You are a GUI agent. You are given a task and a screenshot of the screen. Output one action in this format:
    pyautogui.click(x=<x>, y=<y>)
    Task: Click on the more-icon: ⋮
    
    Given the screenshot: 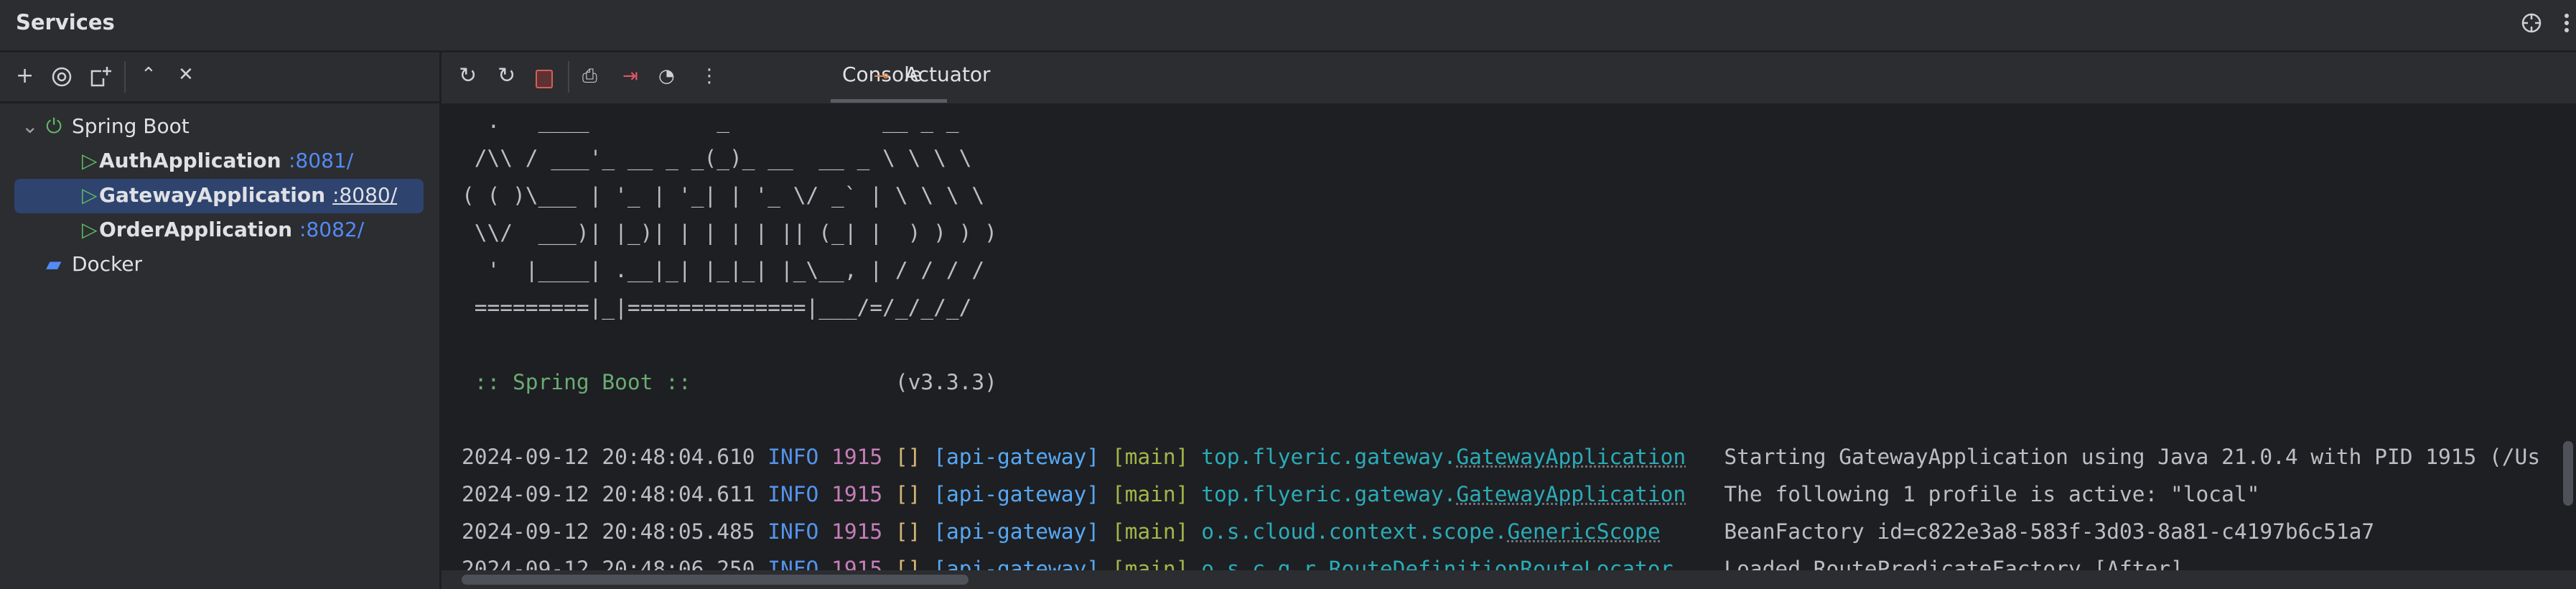 What is the action you would take?
    pyautogui.click(x=709, y=76)
    